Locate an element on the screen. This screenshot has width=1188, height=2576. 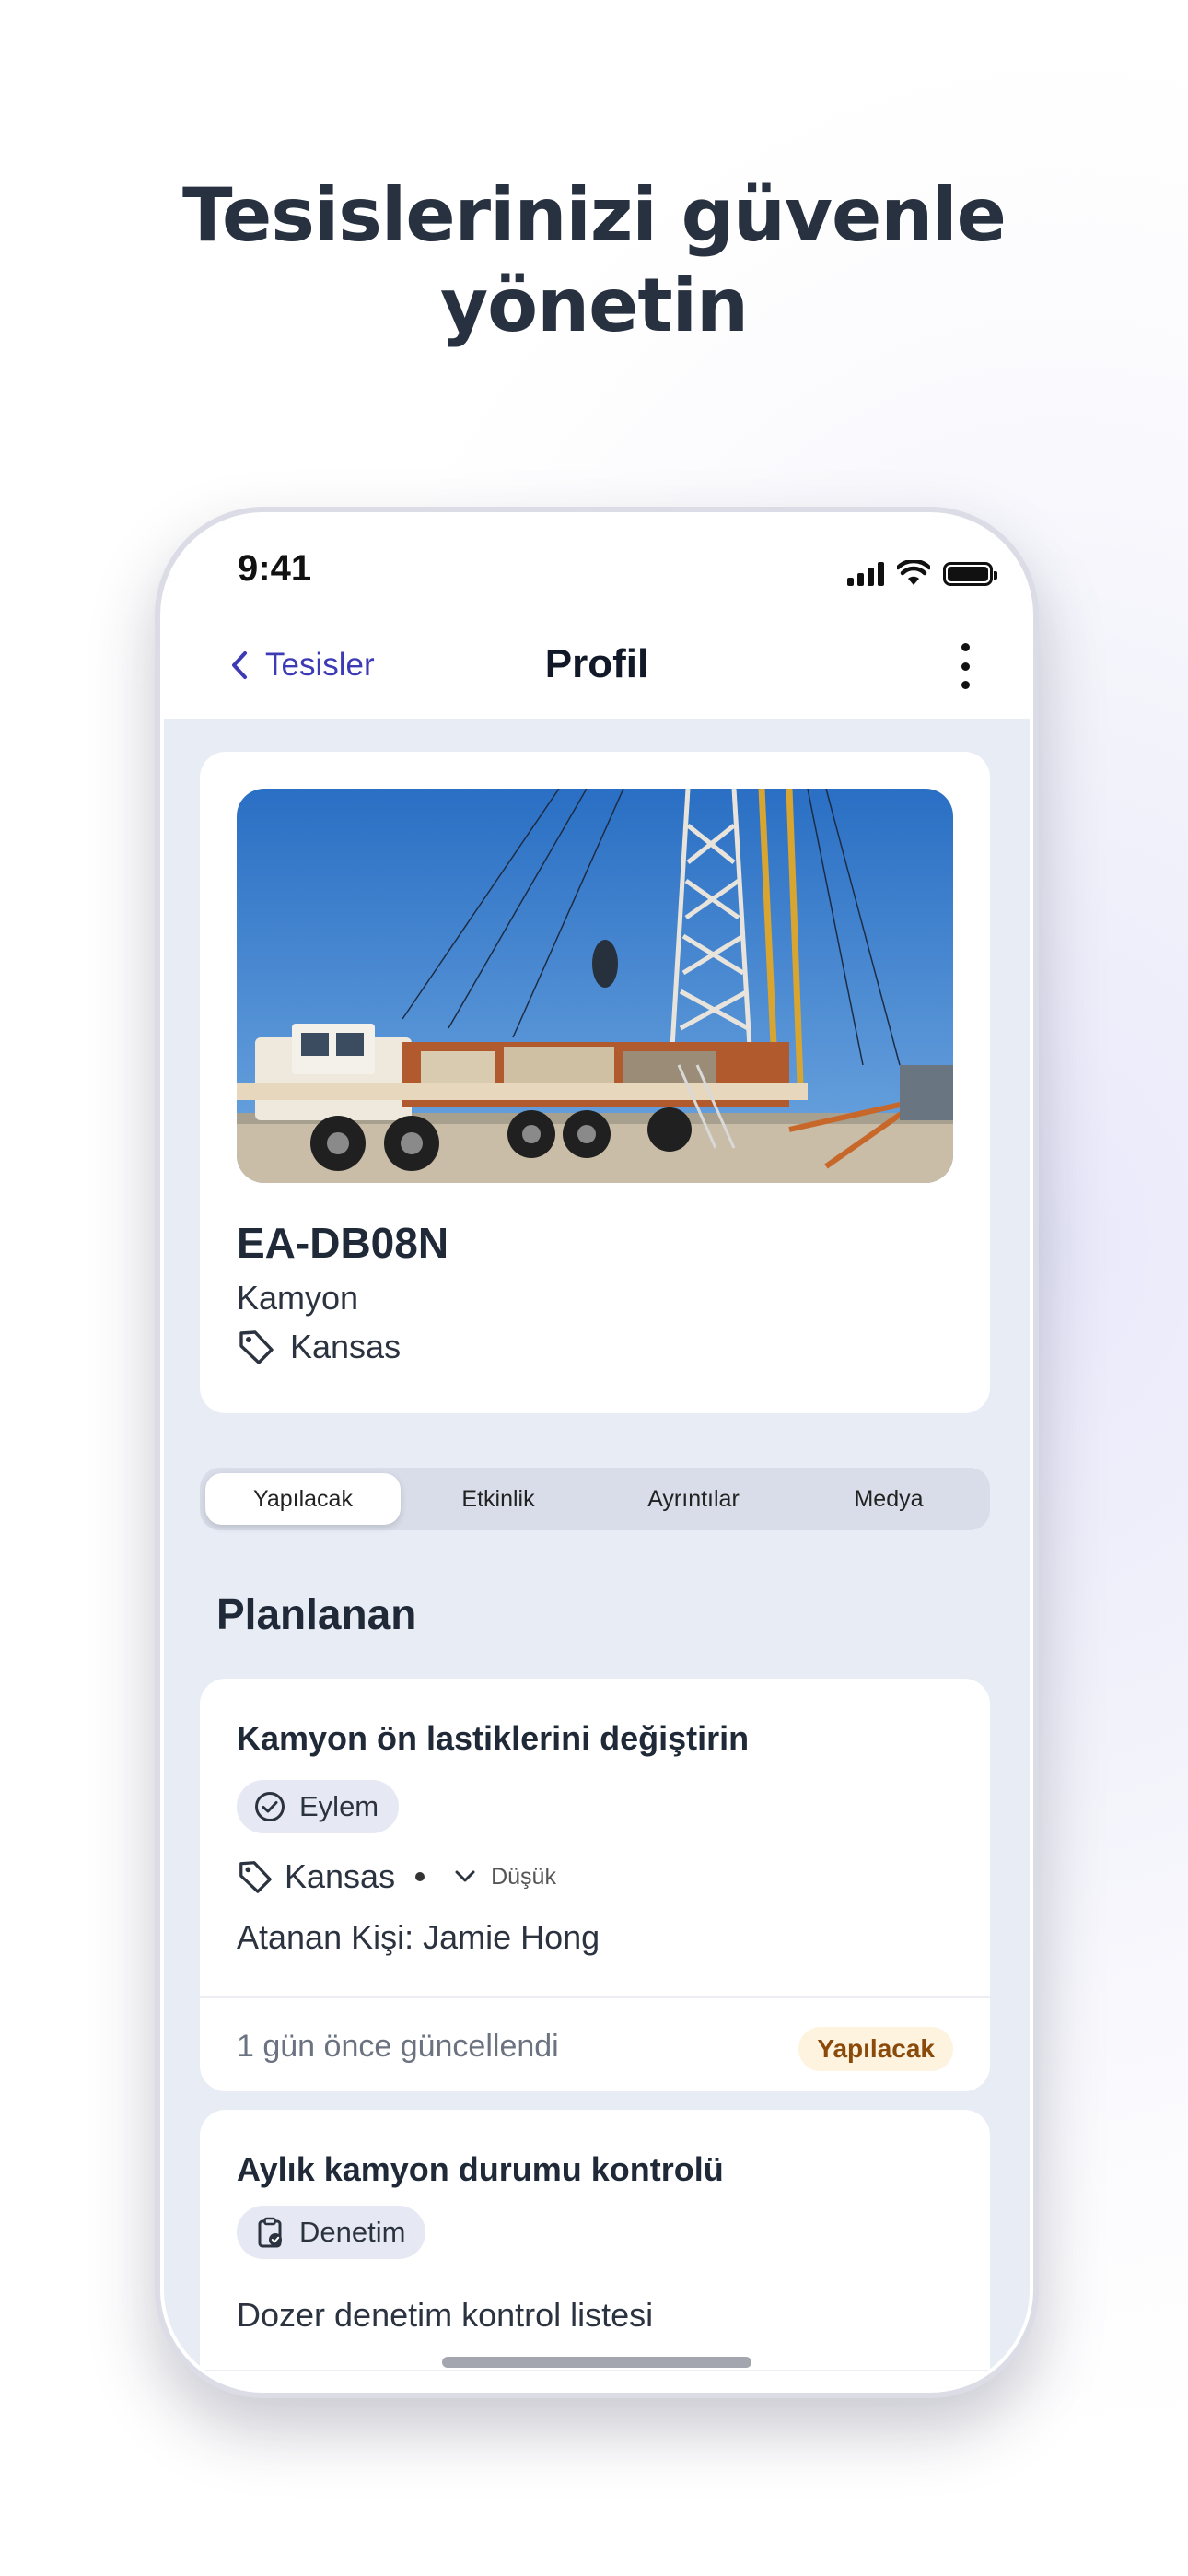
tab-media: Medya is located at coordinates (888, 1499).